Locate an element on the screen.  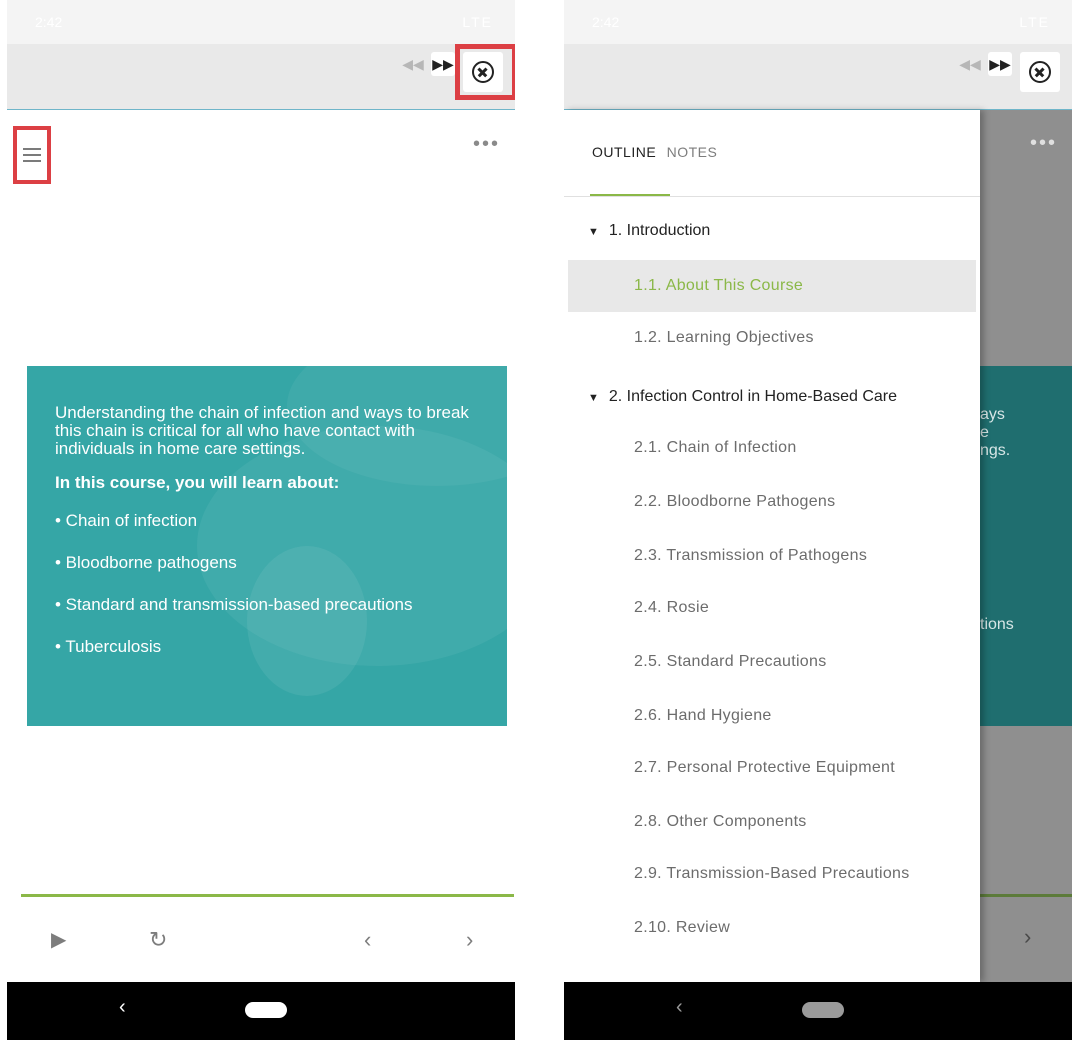
hamburger-icon is located at coordinates (32, 149).